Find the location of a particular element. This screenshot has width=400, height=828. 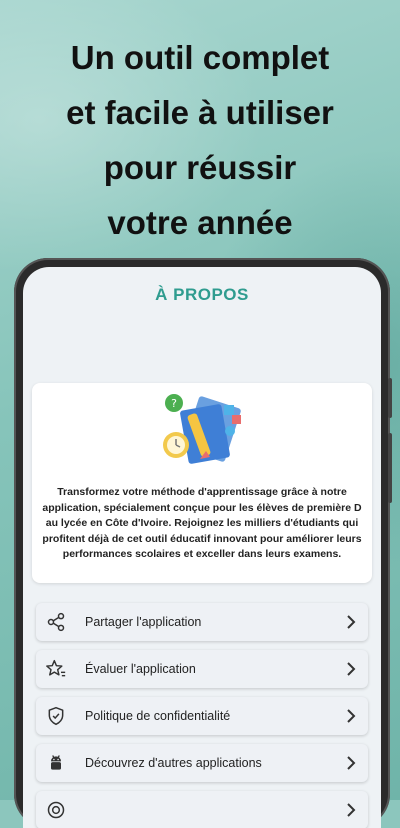

education-illustration-icon: ? is located at coordinates (202, 429).